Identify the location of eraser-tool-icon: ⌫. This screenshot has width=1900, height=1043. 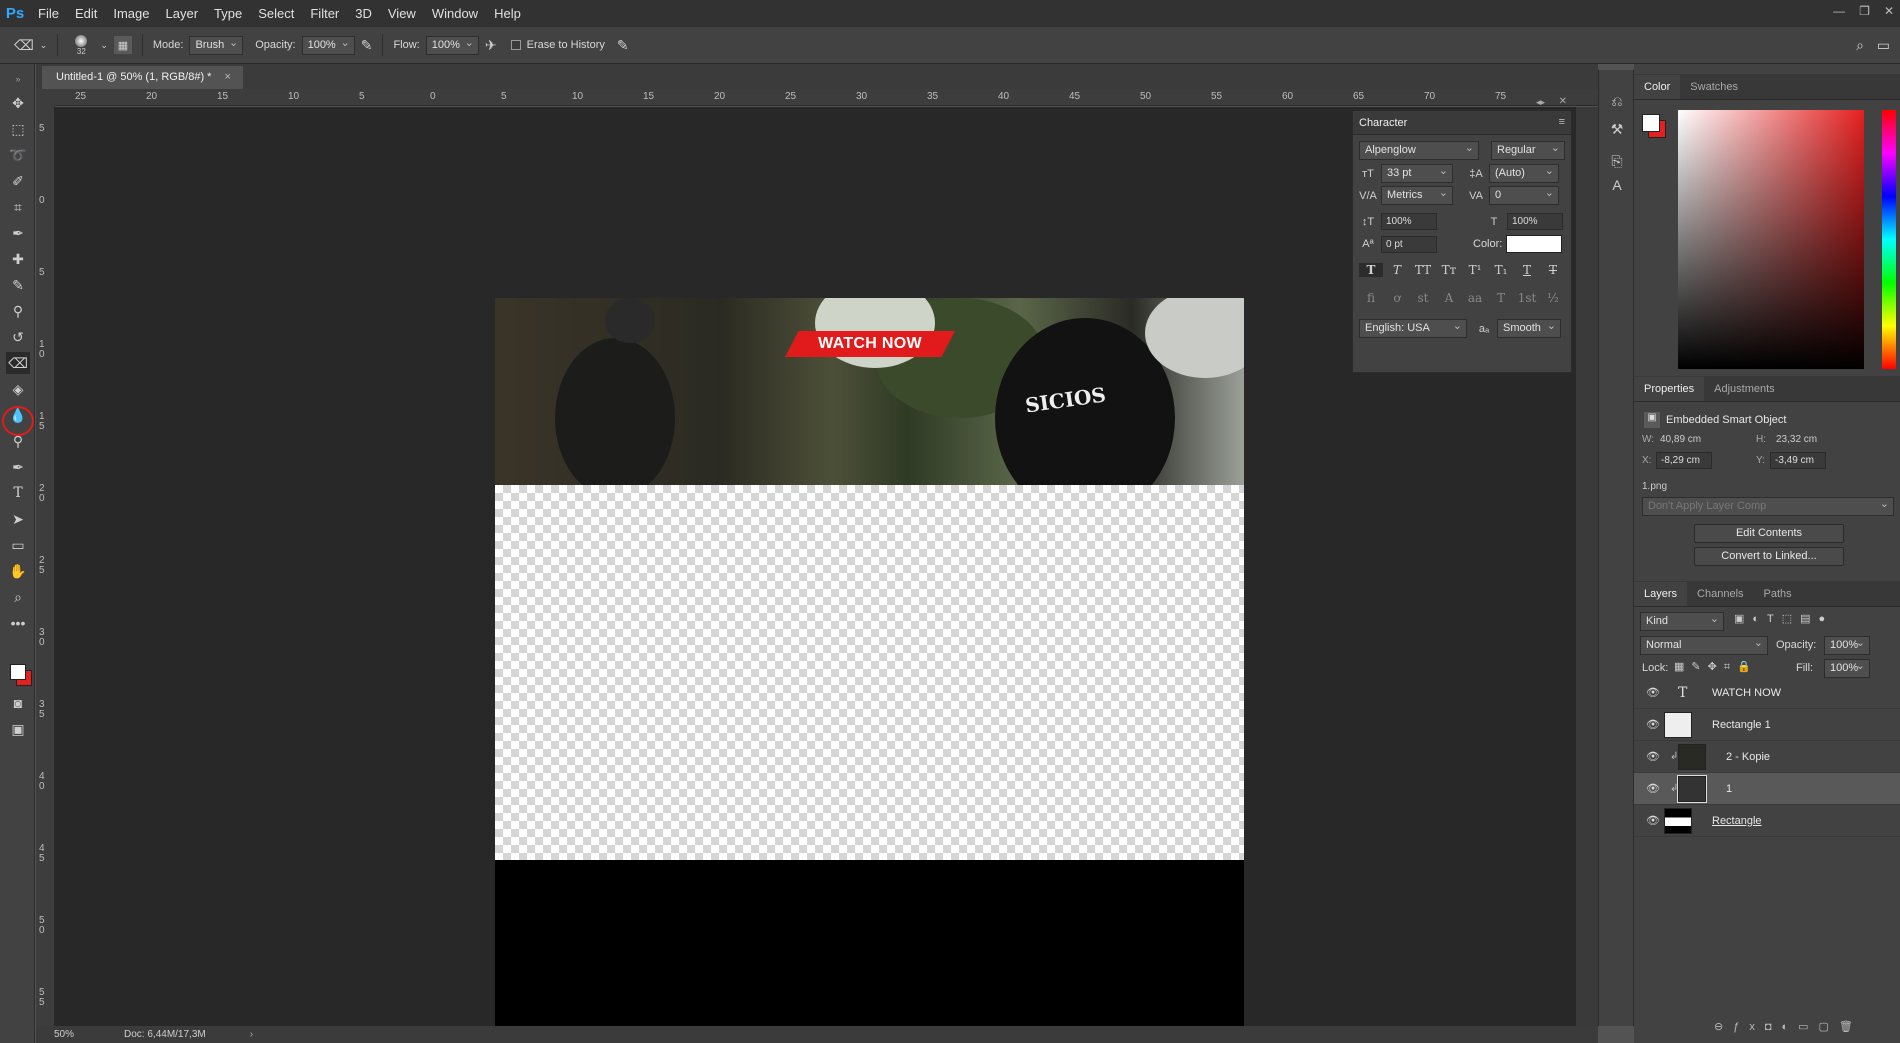
(18, 363).